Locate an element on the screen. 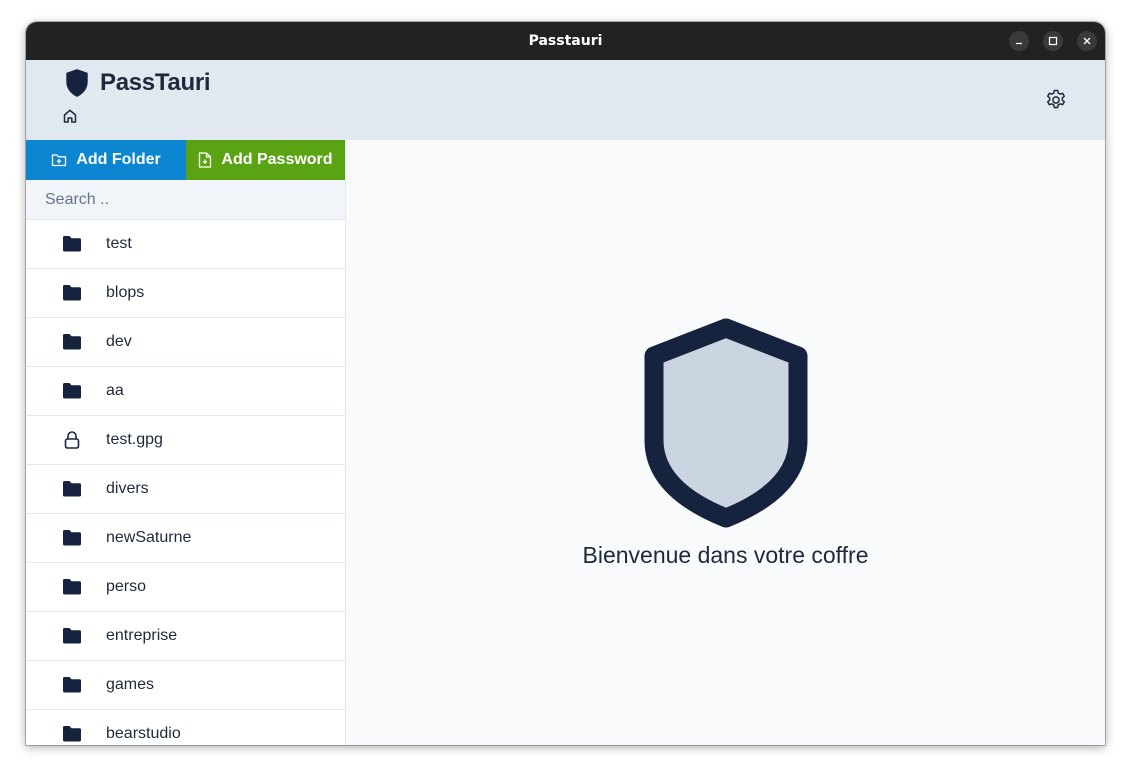 Image resolution: width=1131 pixels, height=774 pixels. window-titlebar: Passtauri is located at coordinates (565, 41).